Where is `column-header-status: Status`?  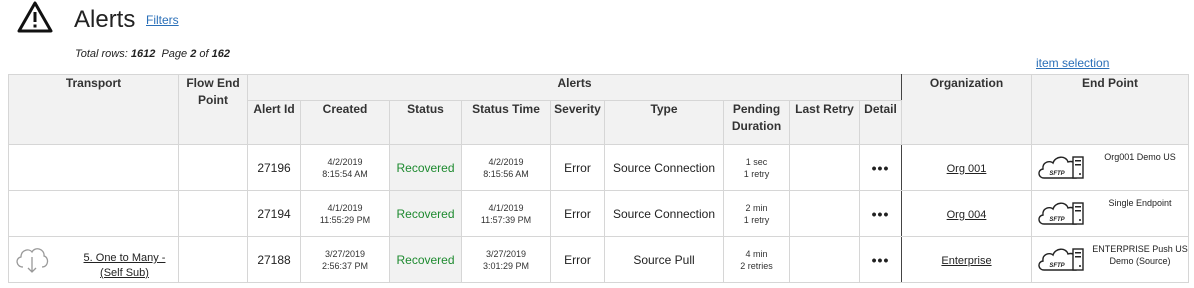 column-header-status: Status is located at coordinates (425, 122).